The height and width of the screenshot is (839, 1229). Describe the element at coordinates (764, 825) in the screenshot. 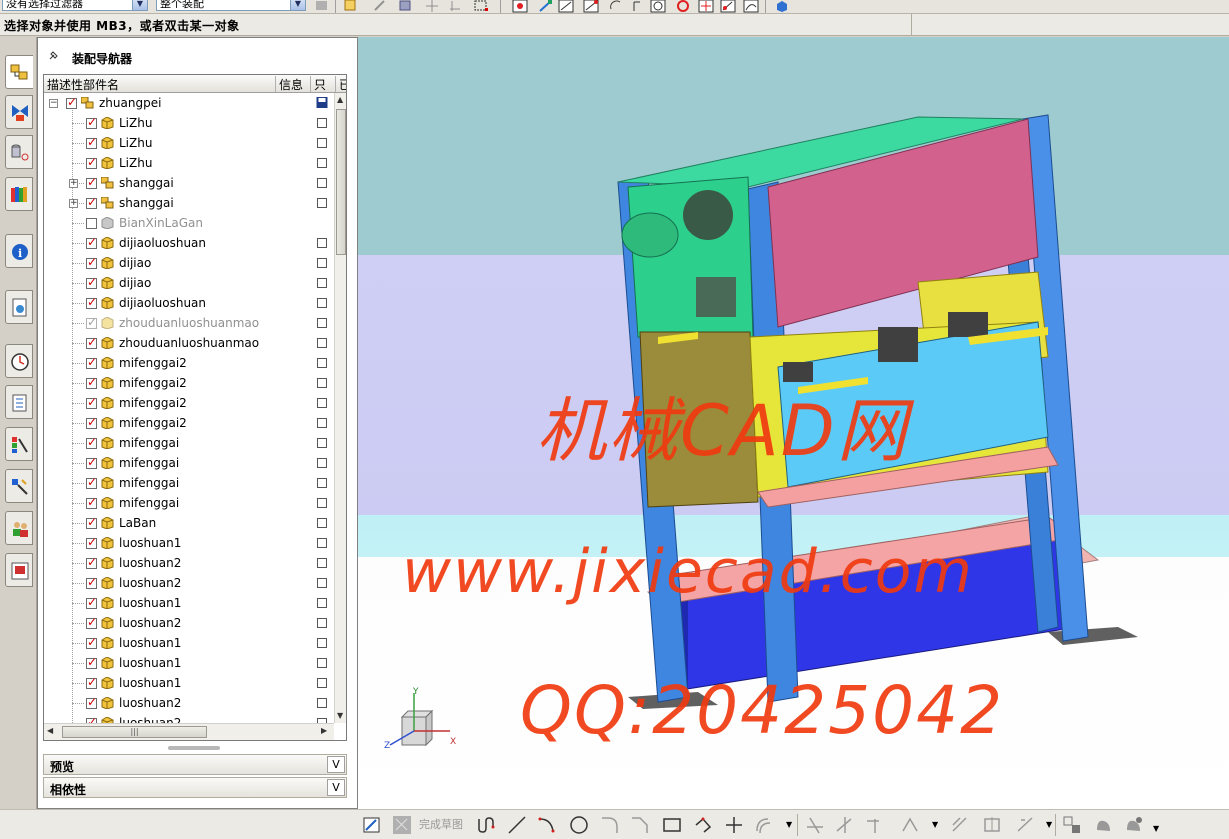

I see `offset-curve-icon` at that location.